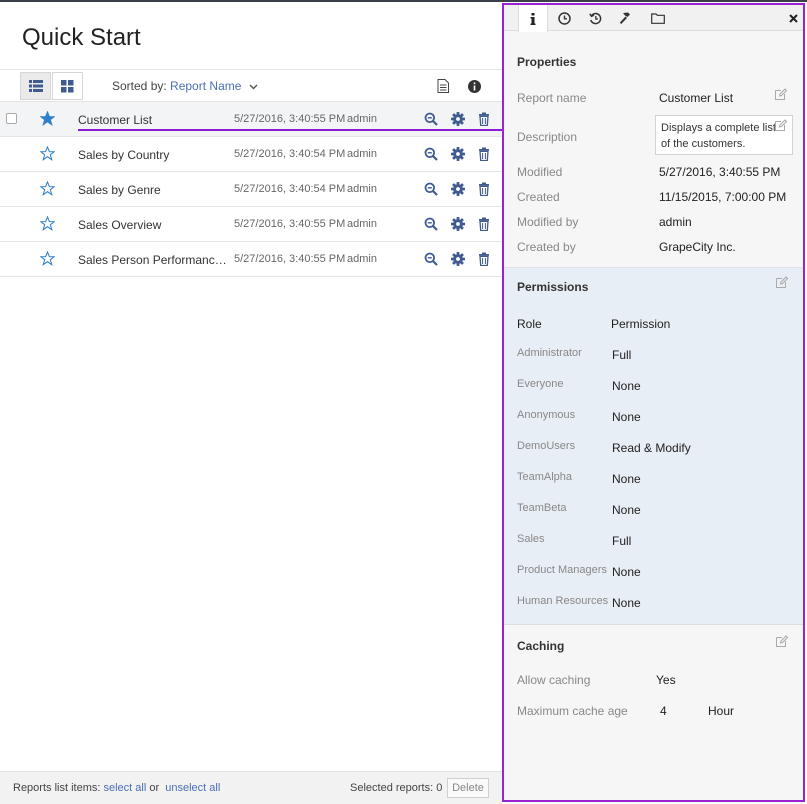 This screenshot has height=804, width=807. What do you see at coordinates (542, 508) in the screenshot?
I see `permission-role: TeamBeta` at bounding box center [542, 508].